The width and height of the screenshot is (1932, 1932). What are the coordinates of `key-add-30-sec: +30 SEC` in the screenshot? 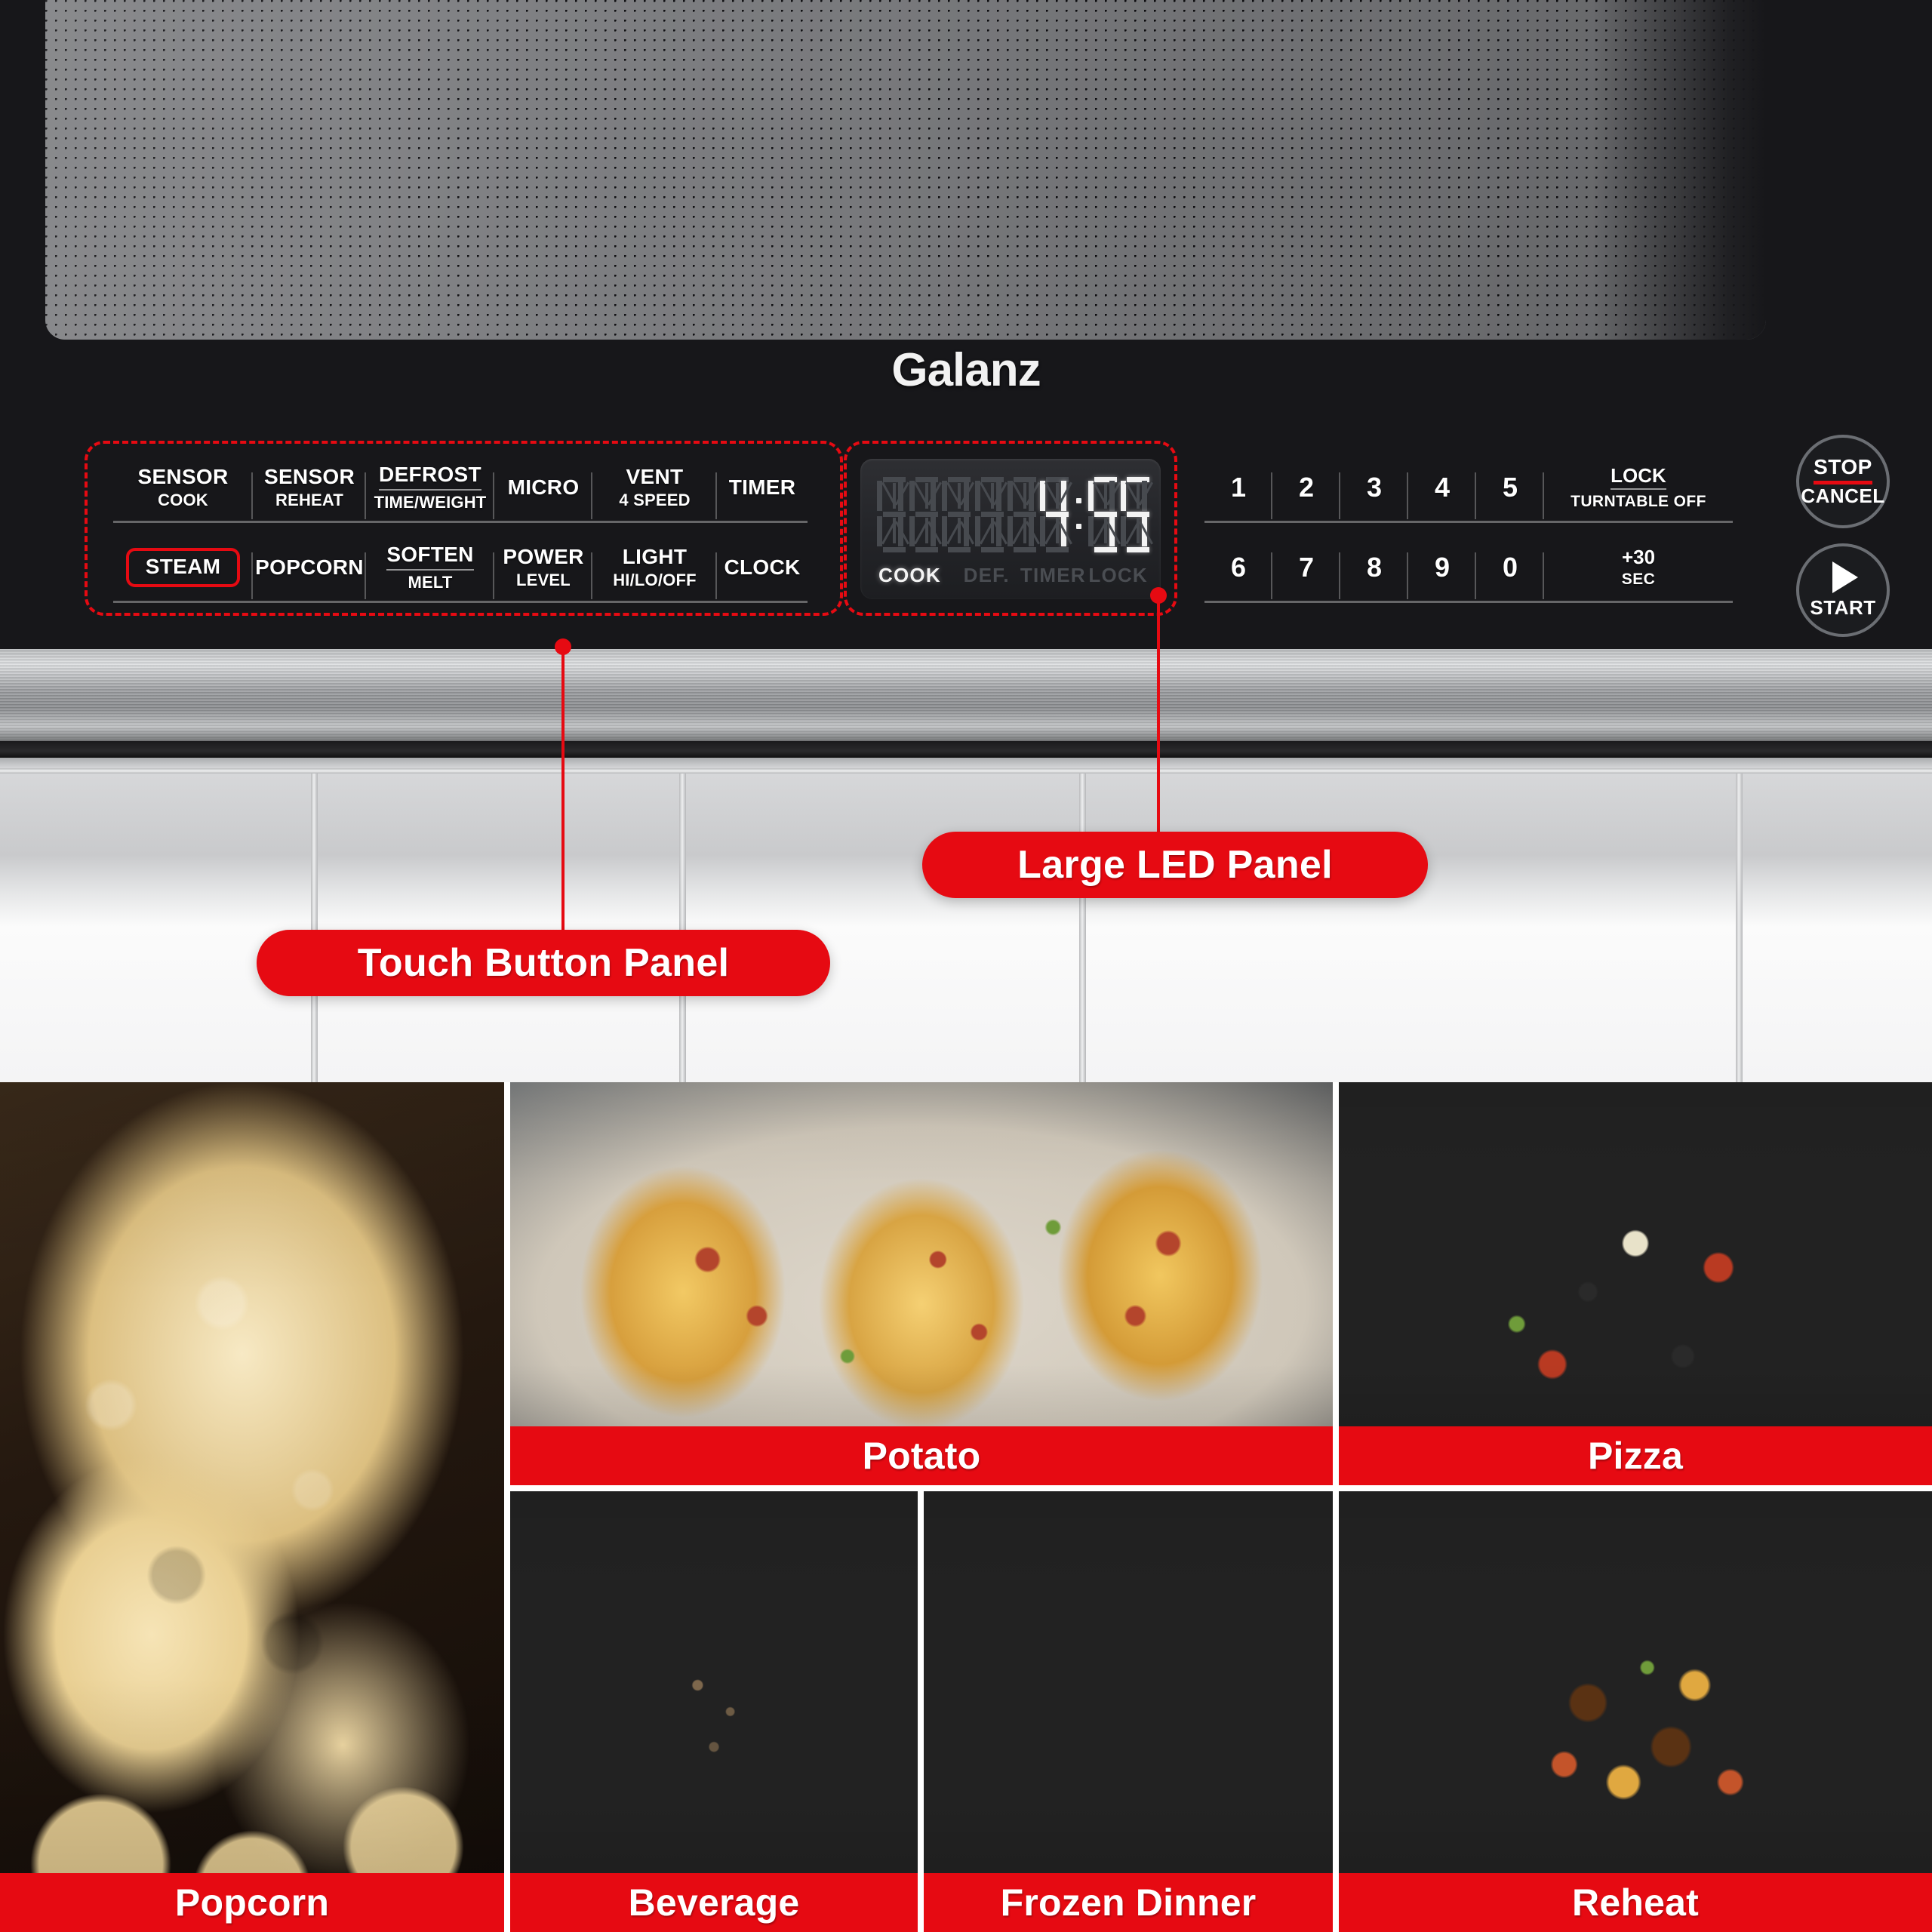 It's located at (1638, 567).